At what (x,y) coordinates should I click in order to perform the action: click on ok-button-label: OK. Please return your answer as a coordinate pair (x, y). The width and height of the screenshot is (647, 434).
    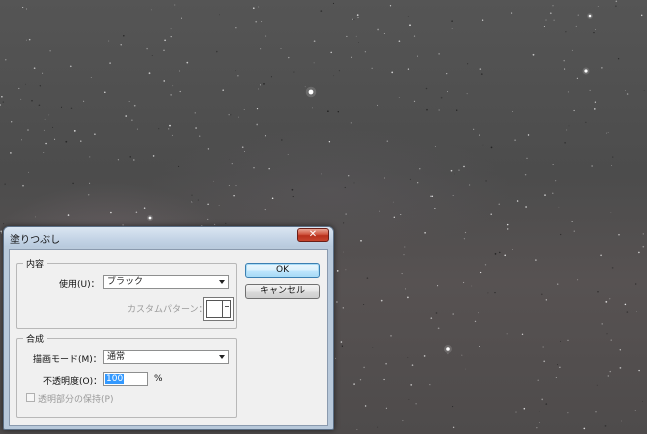
    Looking at the image, I should click on (282, 270).